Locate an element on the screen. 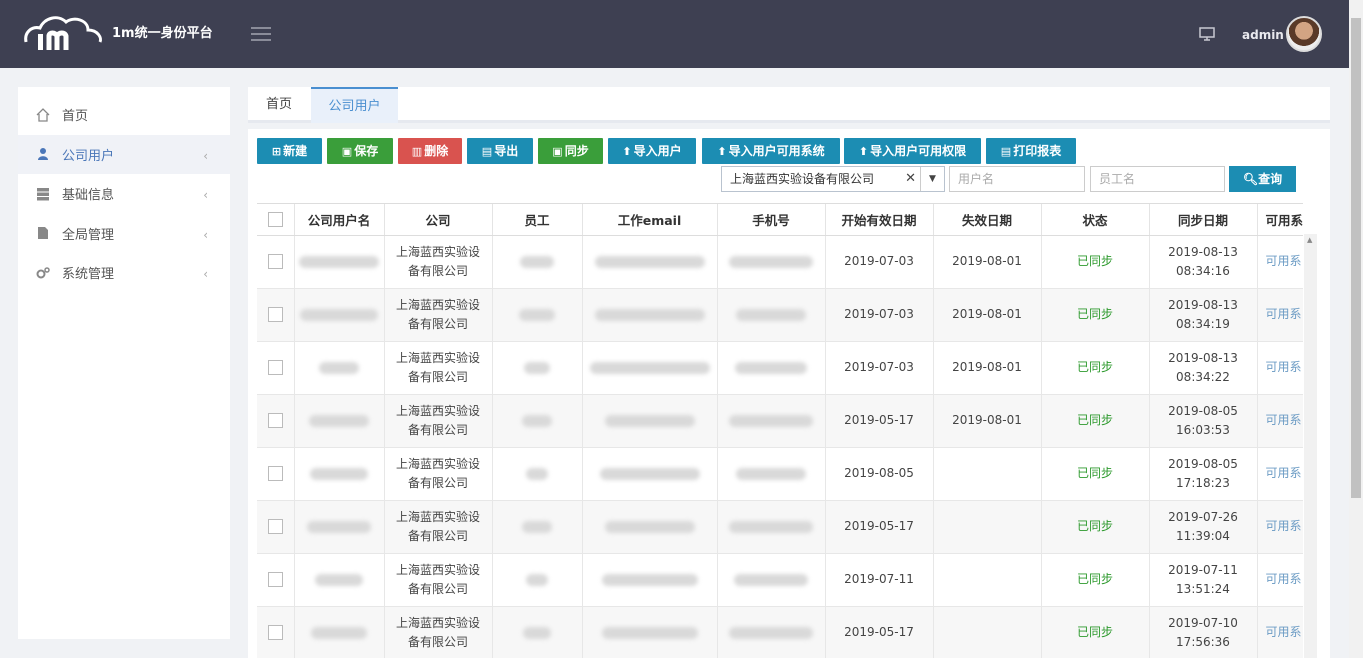 Image resolution: width=1363 pixels, height=658 pixels. sidebar-item-label: 基础信息 is located at coordinates (88, 196).